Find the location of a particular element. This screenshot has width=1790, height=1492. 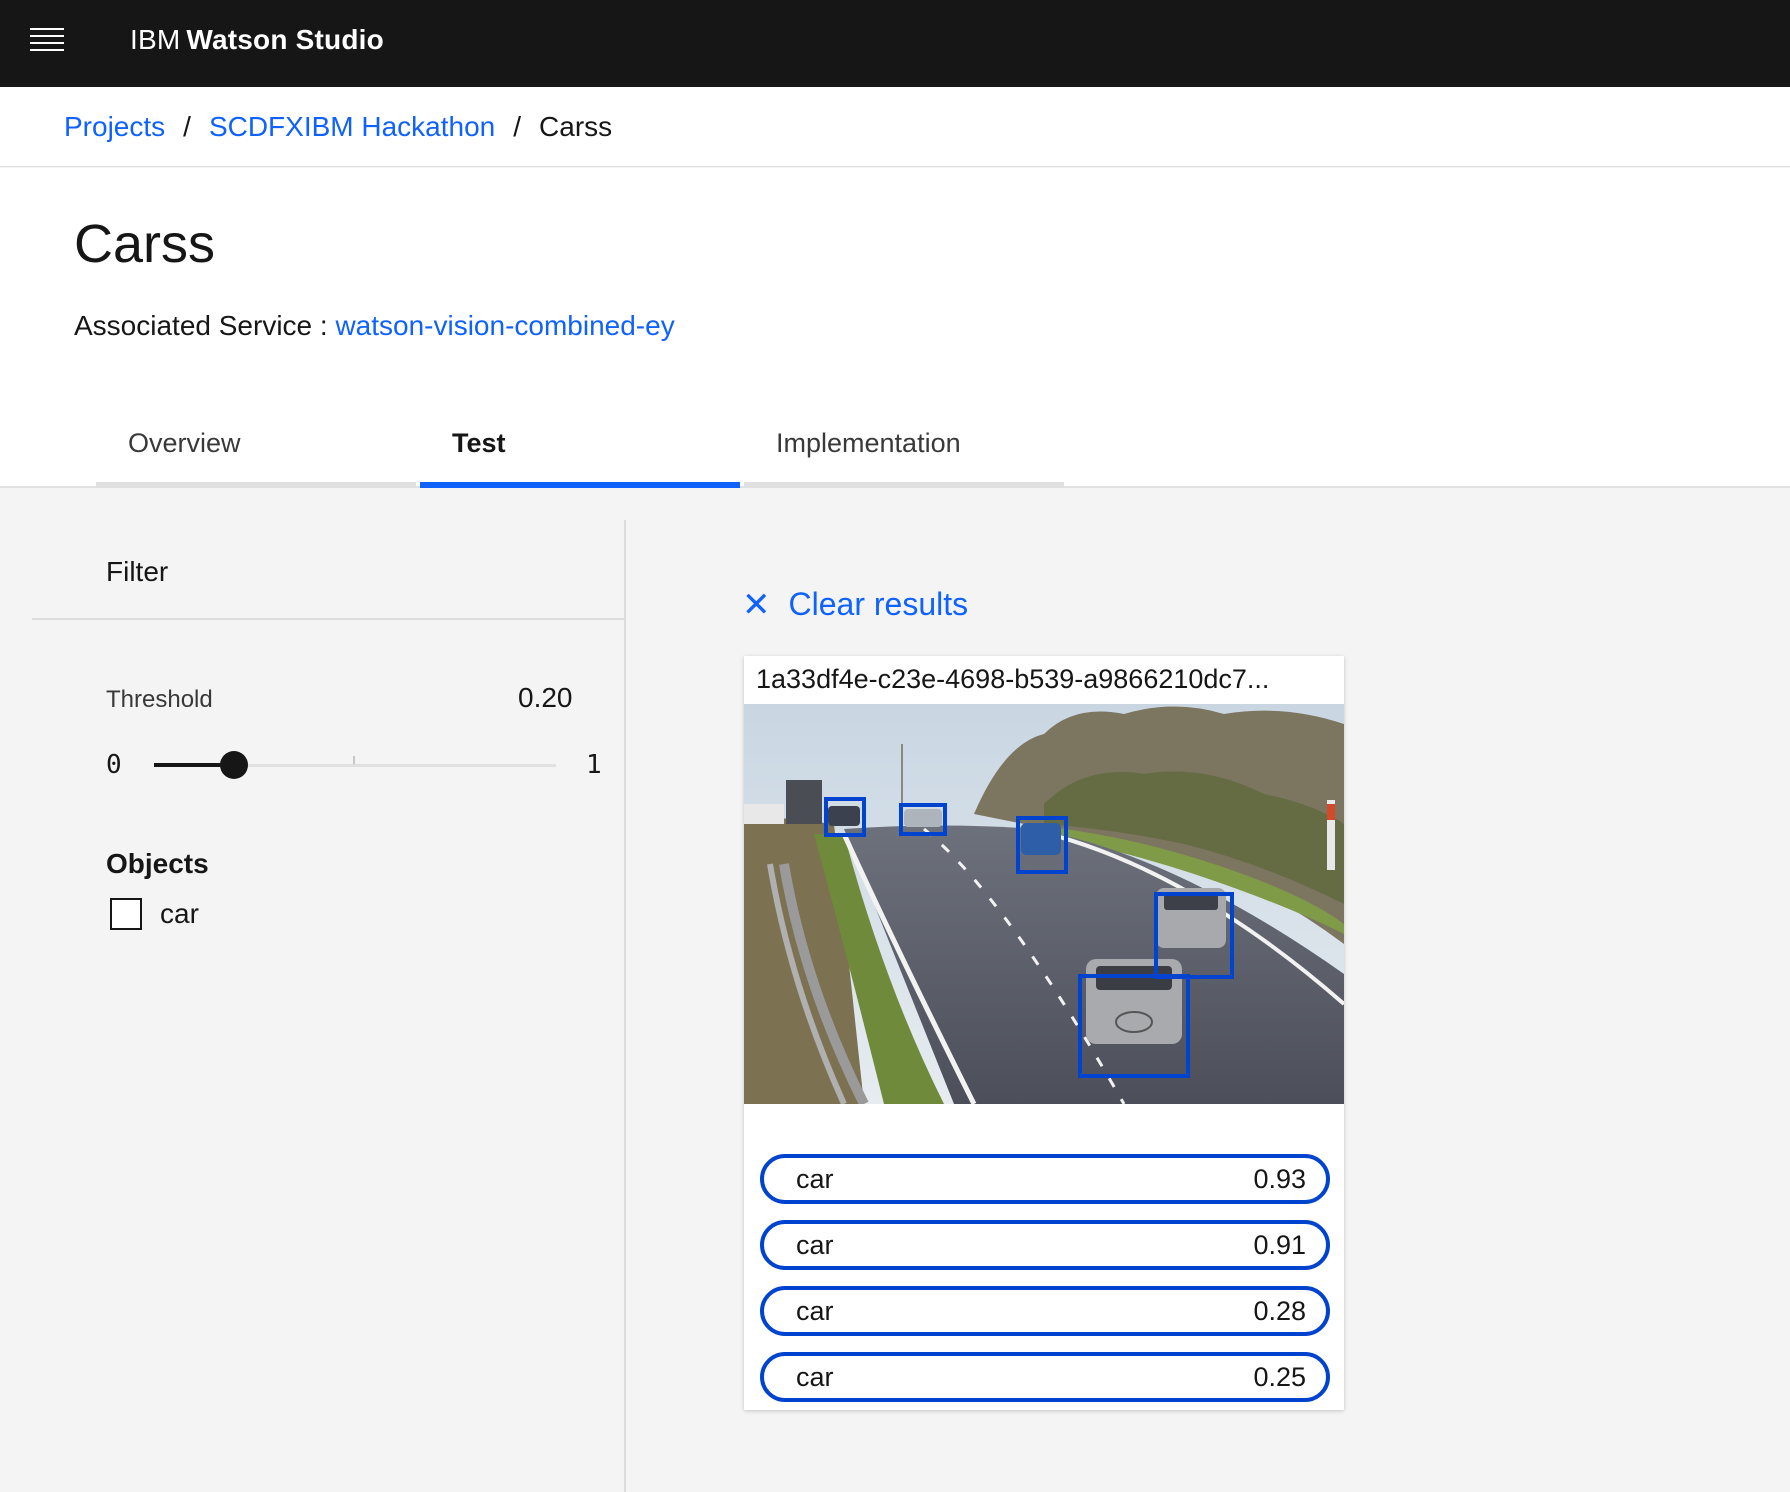

object-filter-car: car is located at coordinates (154, 914).